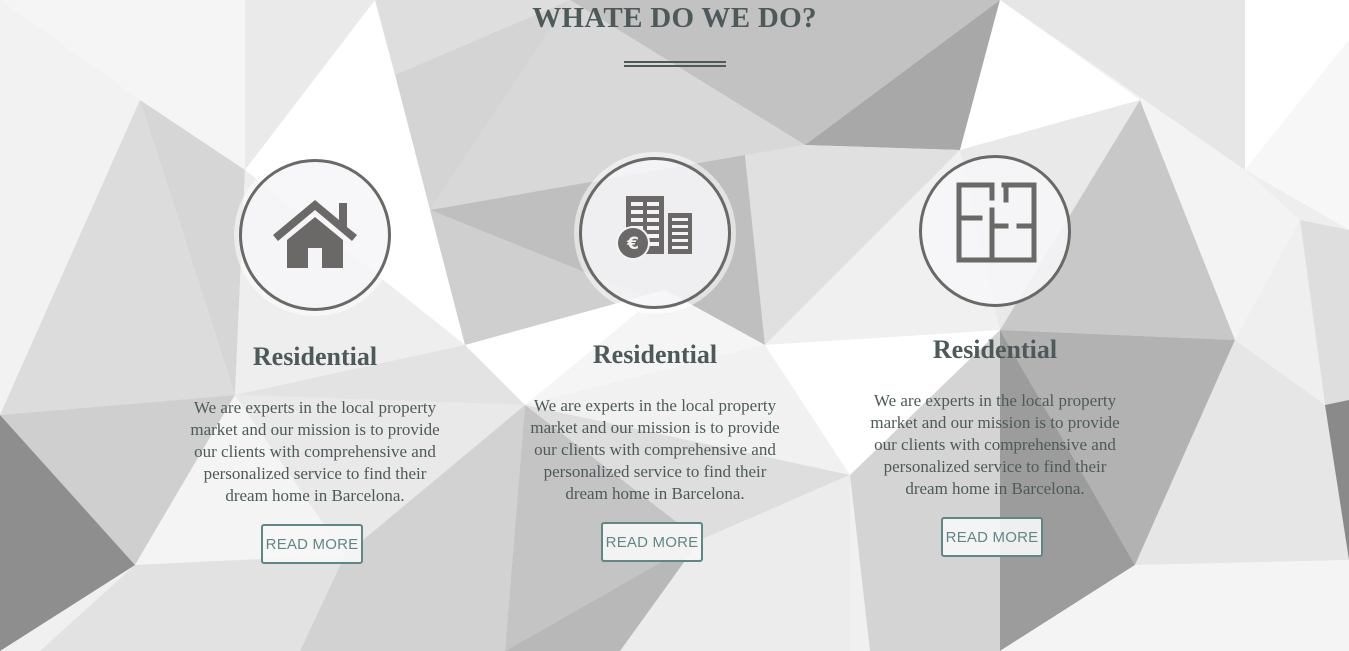 This screenshot has height=651, width=1349. Describe the element at coordinates (654, 228) in the screenshot. I see `buildings-euro-icon: €` at that location.